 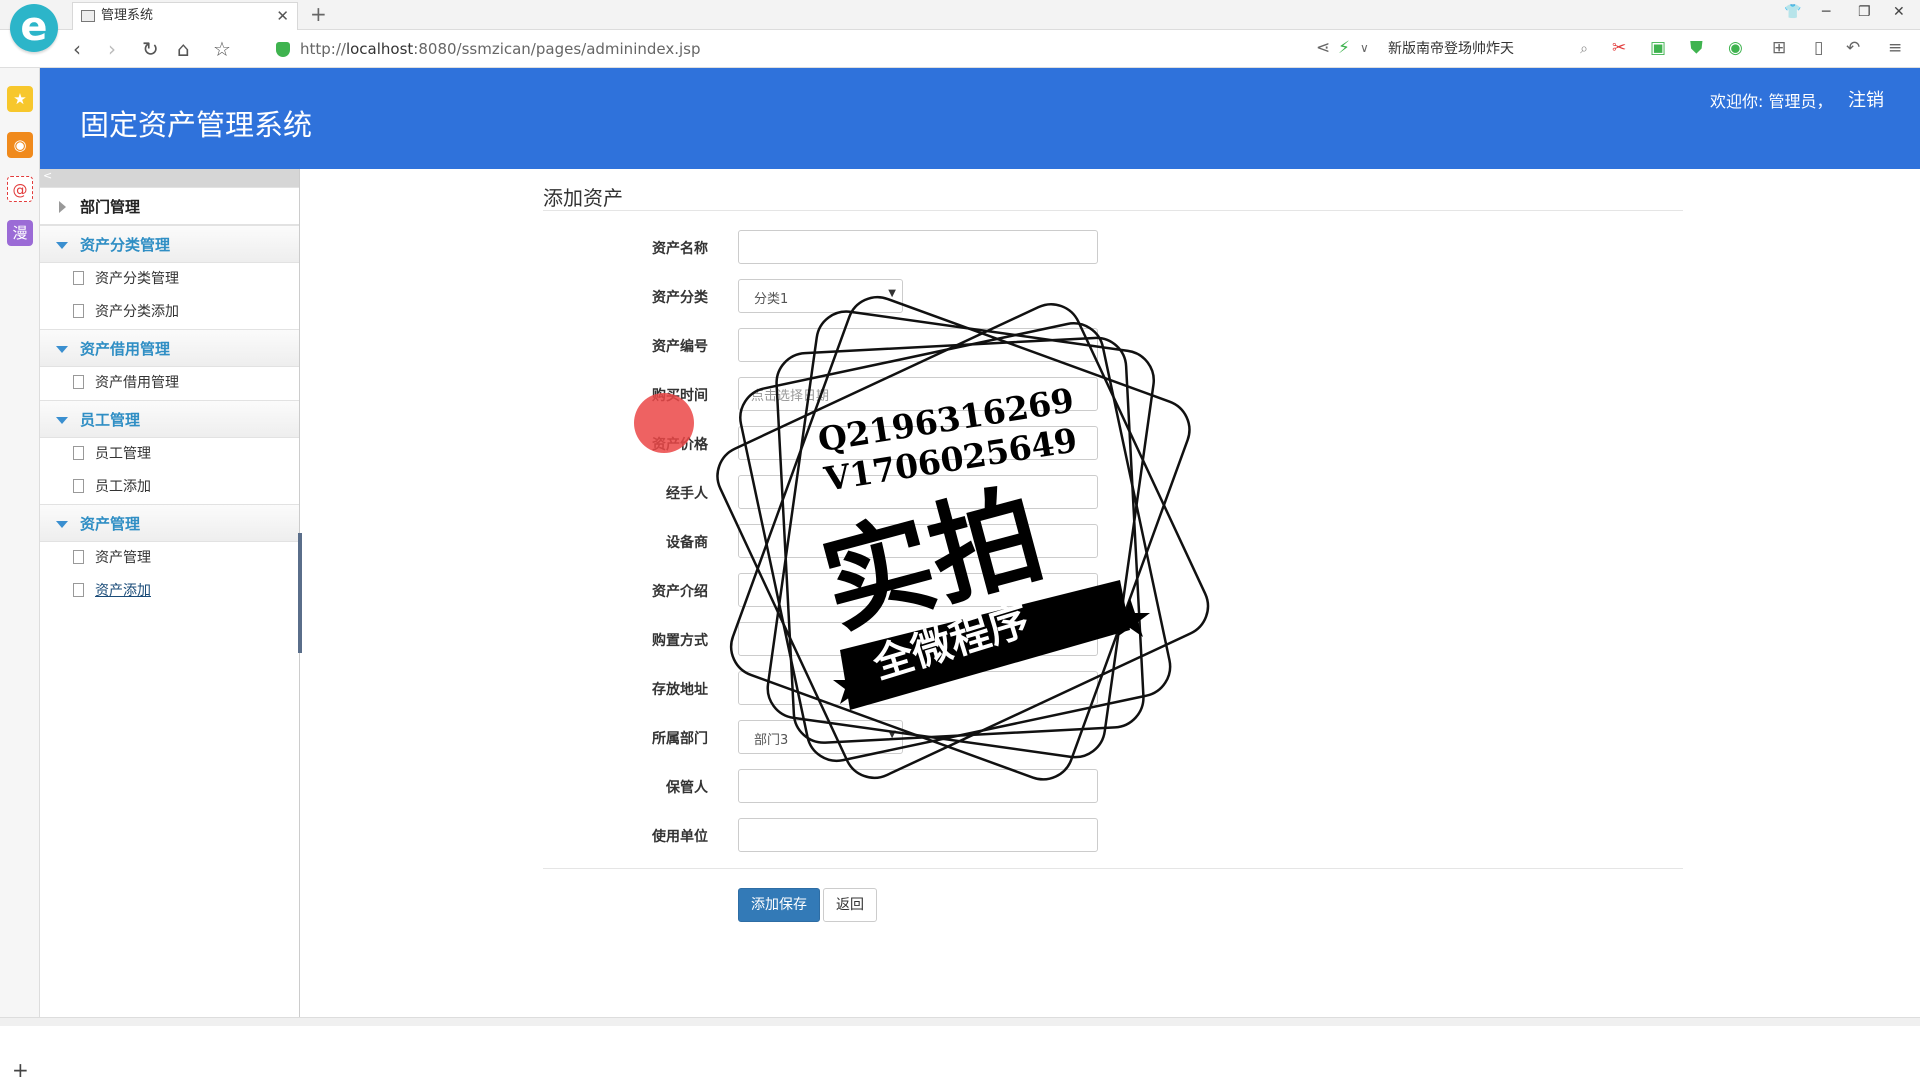 What do you see at coordinates (1899, 12) in the screenshot?
I see `close-window-icon: ✕` at bounding box center [1899, 12].